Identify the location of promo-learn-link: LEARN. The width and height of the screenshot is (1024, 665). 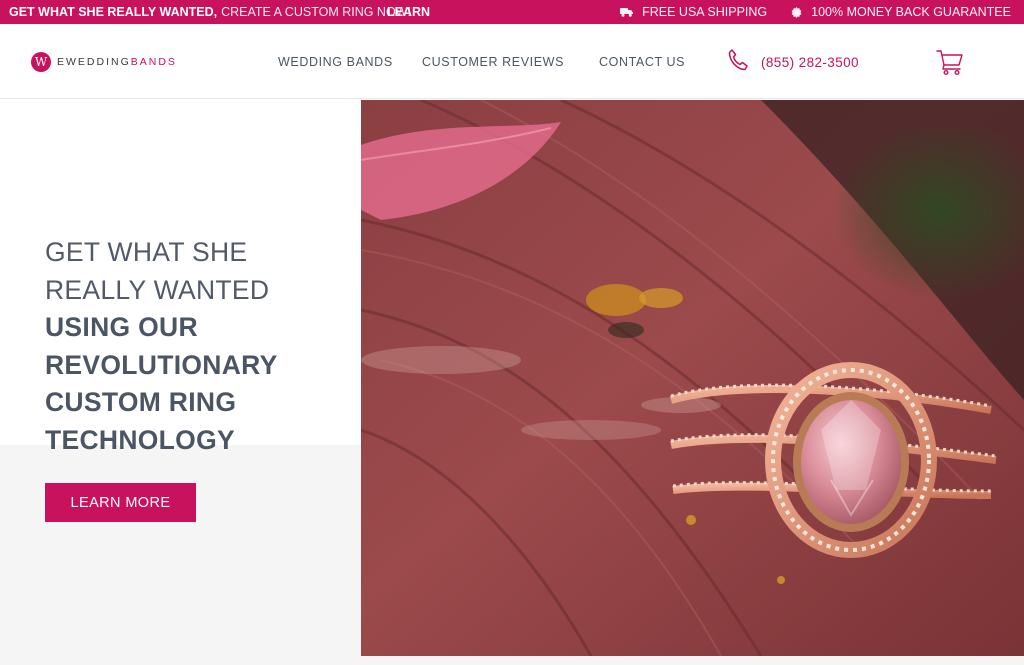
(408, 12).